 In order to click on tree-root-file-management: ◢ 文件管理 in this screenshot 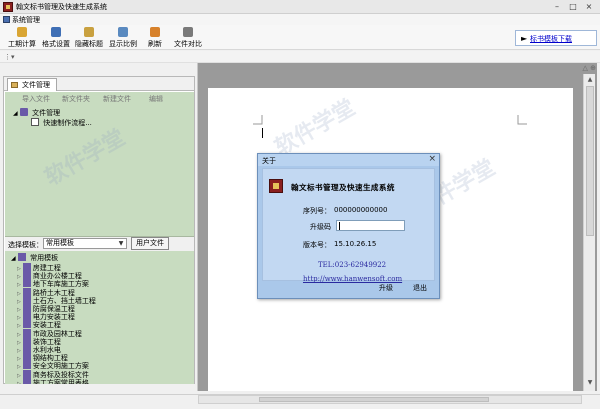, I will do `click(36, 113)`.